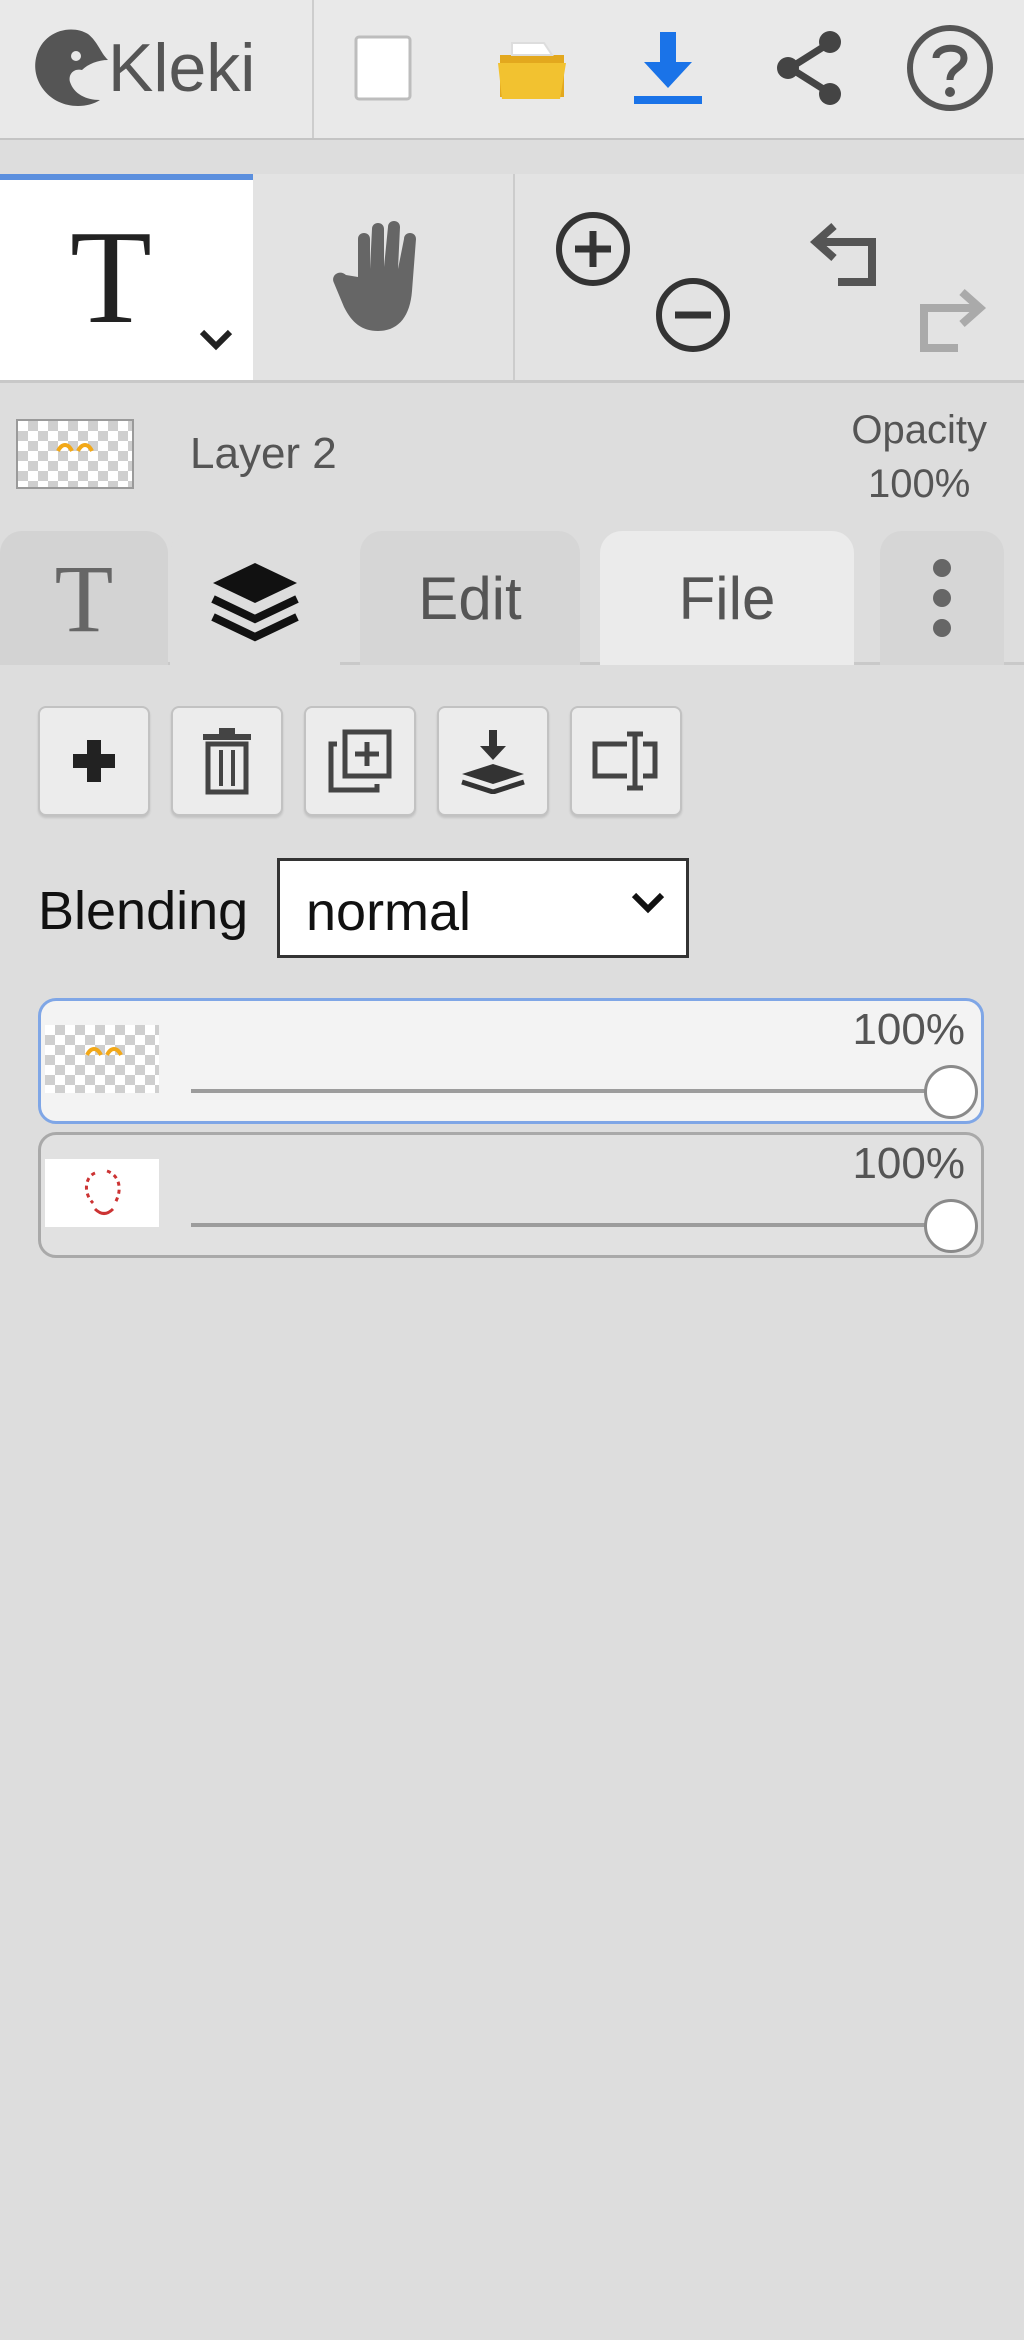  I want to click on zoom-out-button, so click(693, 315).